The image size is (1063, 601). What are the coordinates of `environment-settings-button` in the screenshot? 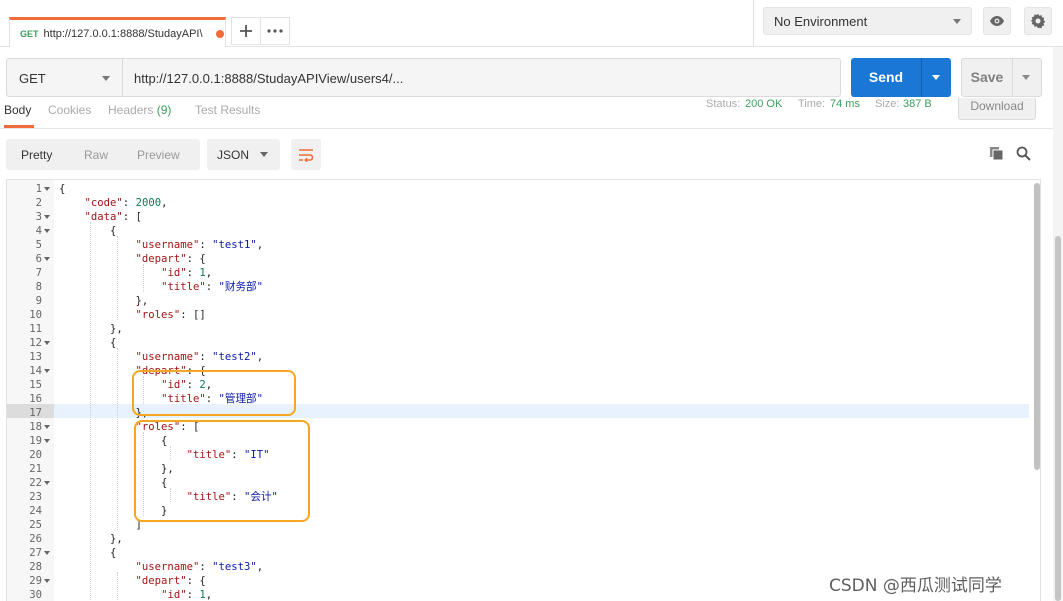 It's located at (1038, 21).